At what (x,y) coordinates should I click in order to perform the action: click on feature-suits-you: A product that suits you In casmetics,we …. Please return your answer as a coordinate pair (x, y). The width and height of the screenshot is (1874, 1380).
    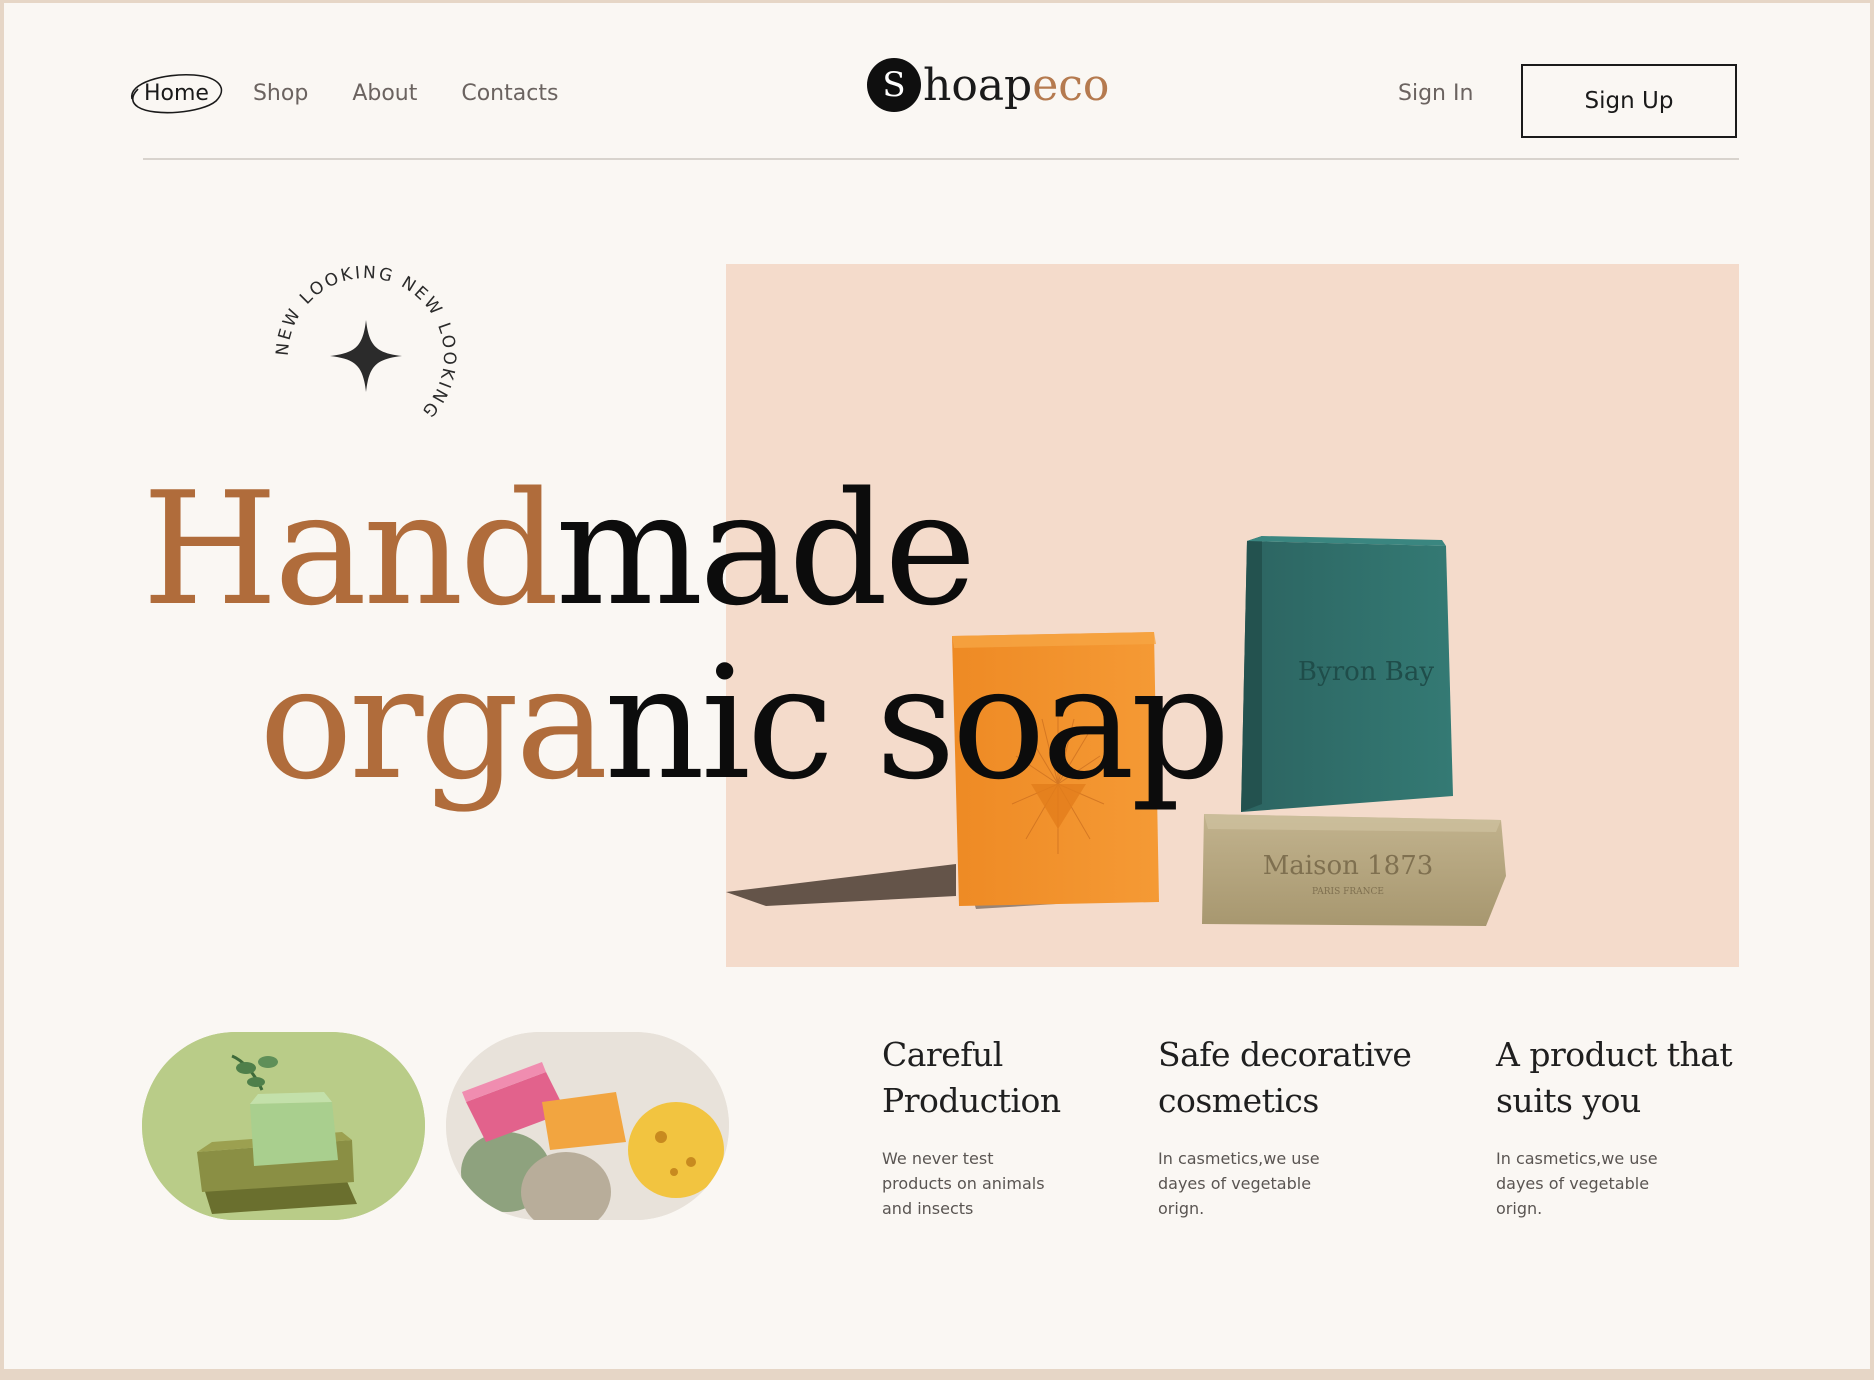
    Looking at the image, I should click on (1631, 1126).